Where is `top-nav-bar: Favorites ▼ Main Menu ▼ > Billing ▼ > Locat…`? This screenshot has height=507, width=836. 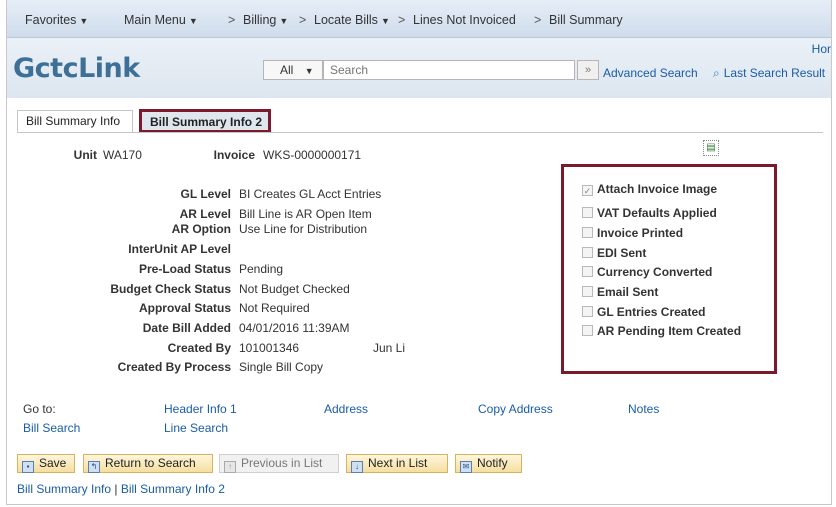
top-nav-bar: Favorites ▼ Main Menu ▼ > Billing ▼ > Locat… is located at coordinates (419, 19).